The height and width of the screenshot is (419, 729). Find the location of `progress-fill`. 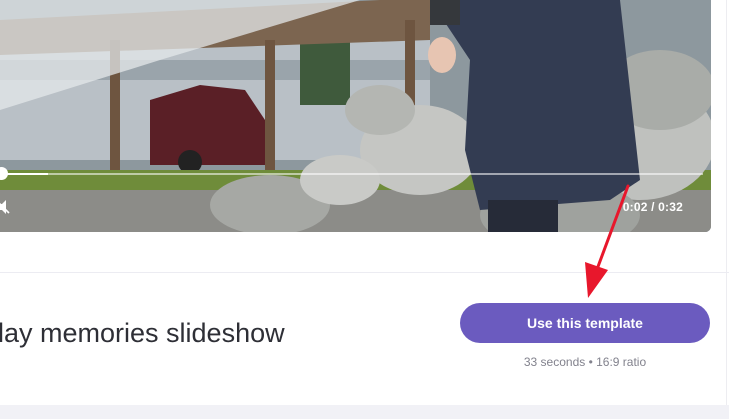

progress-fill is located at coordinates (26, 174).